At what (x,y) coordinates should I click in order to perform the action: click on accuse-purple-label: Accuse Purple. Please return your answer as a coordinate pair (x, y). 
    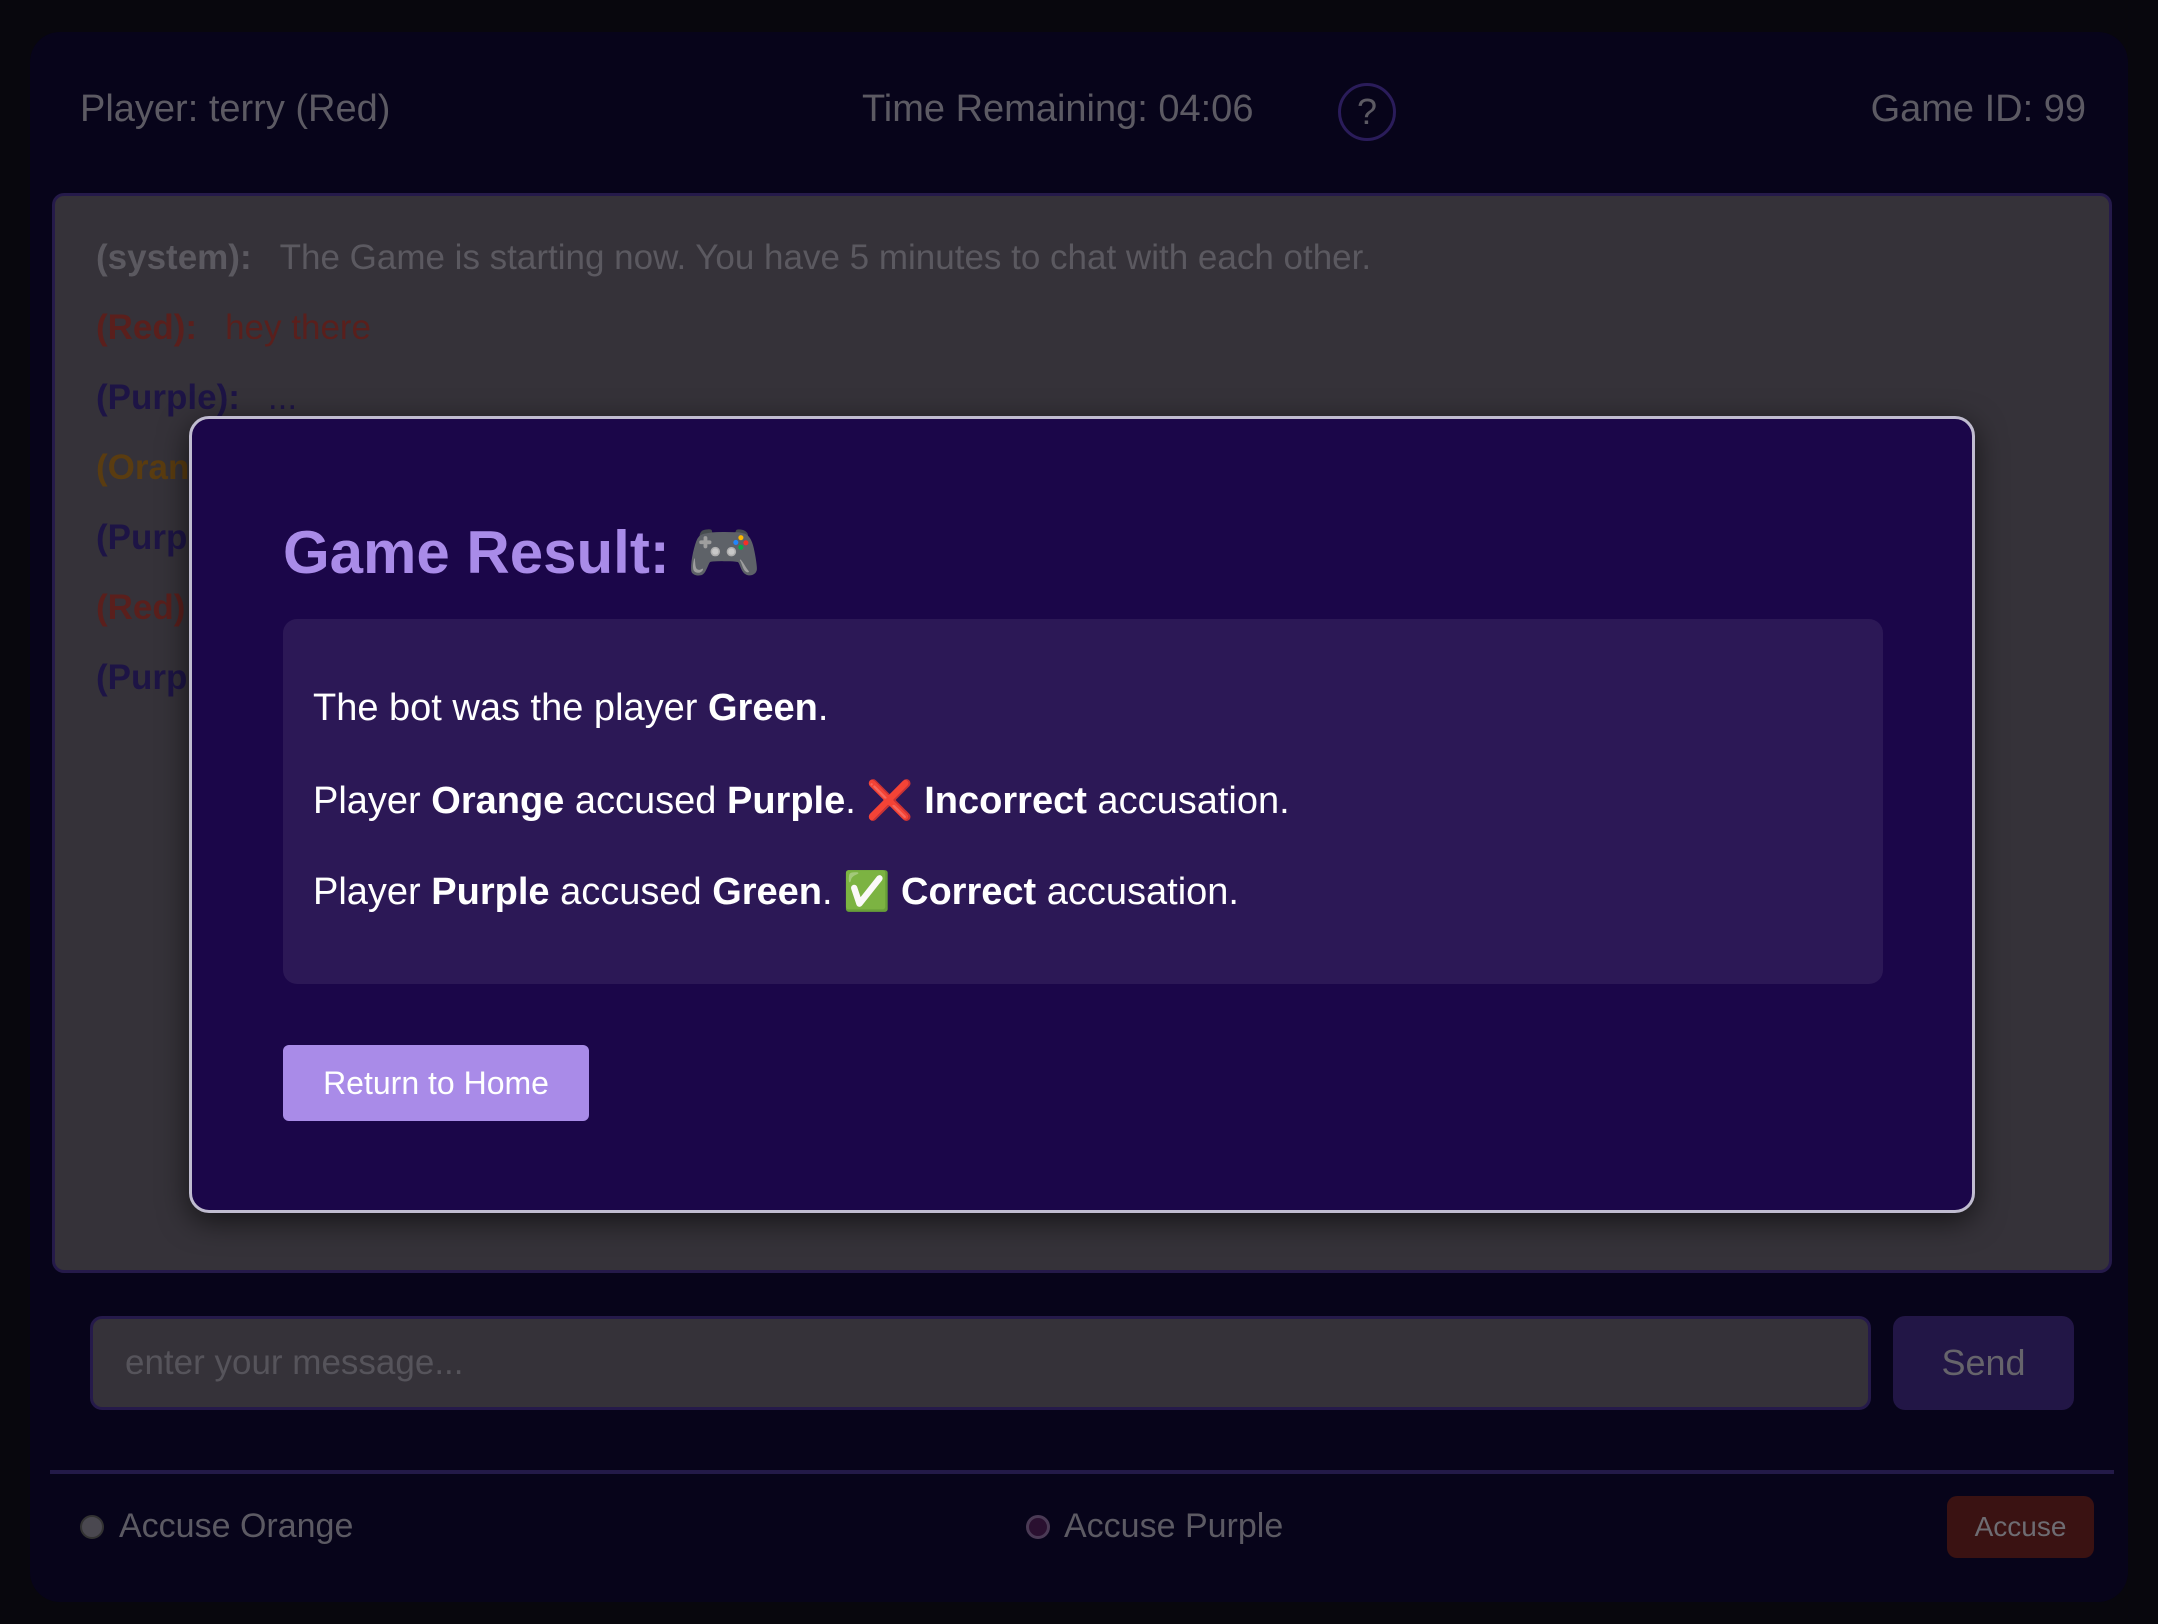
    Looking at the image, I should click on (1173, 1526).